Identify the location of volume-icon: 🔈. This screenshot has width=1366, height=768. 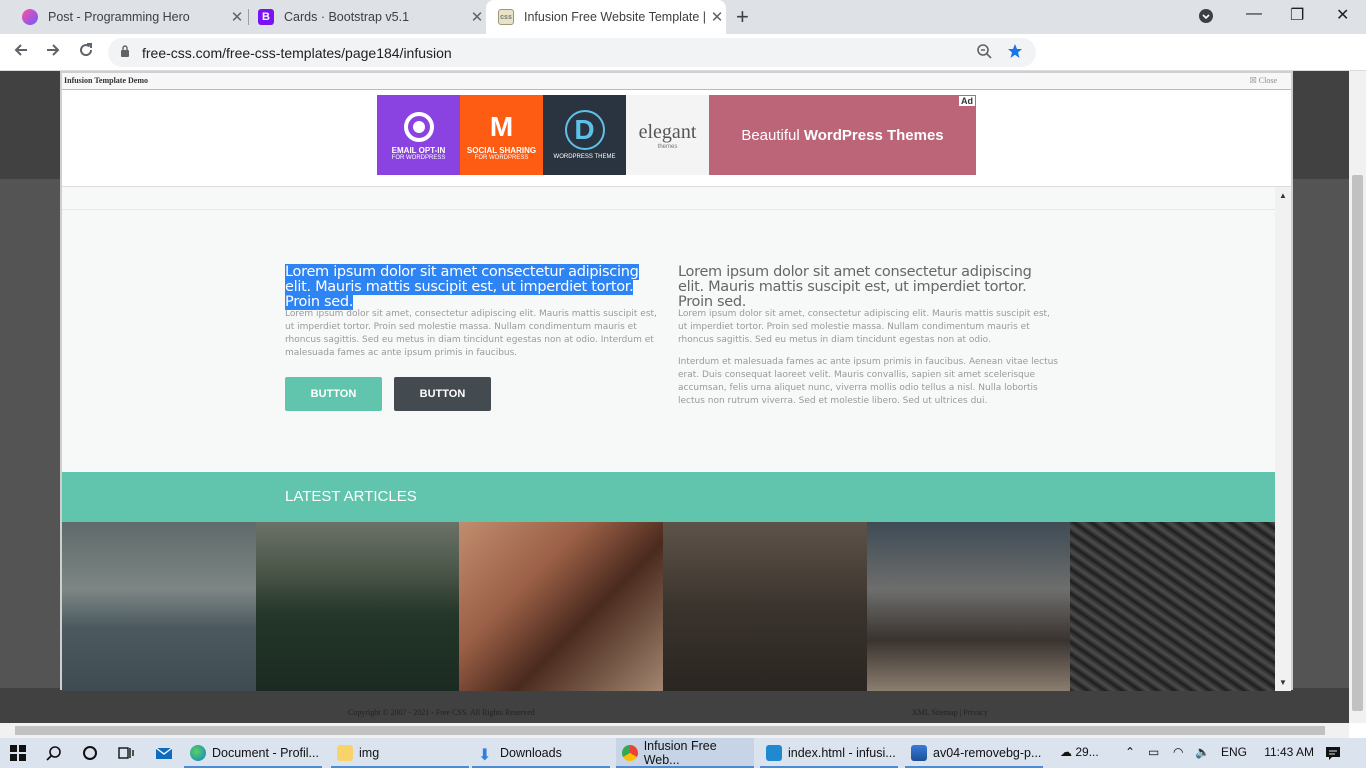
(1202, 752).